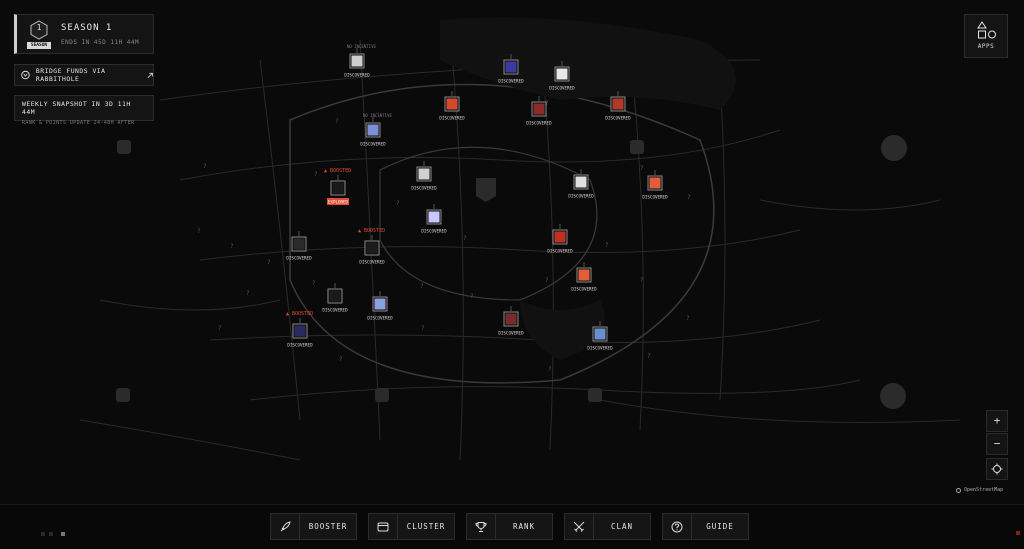 The image size is (1024, 549). What do you see at coordinates (39, 45) in the screenshot?
I see `season-tag: SEASON` at bounding box center [39, 45].